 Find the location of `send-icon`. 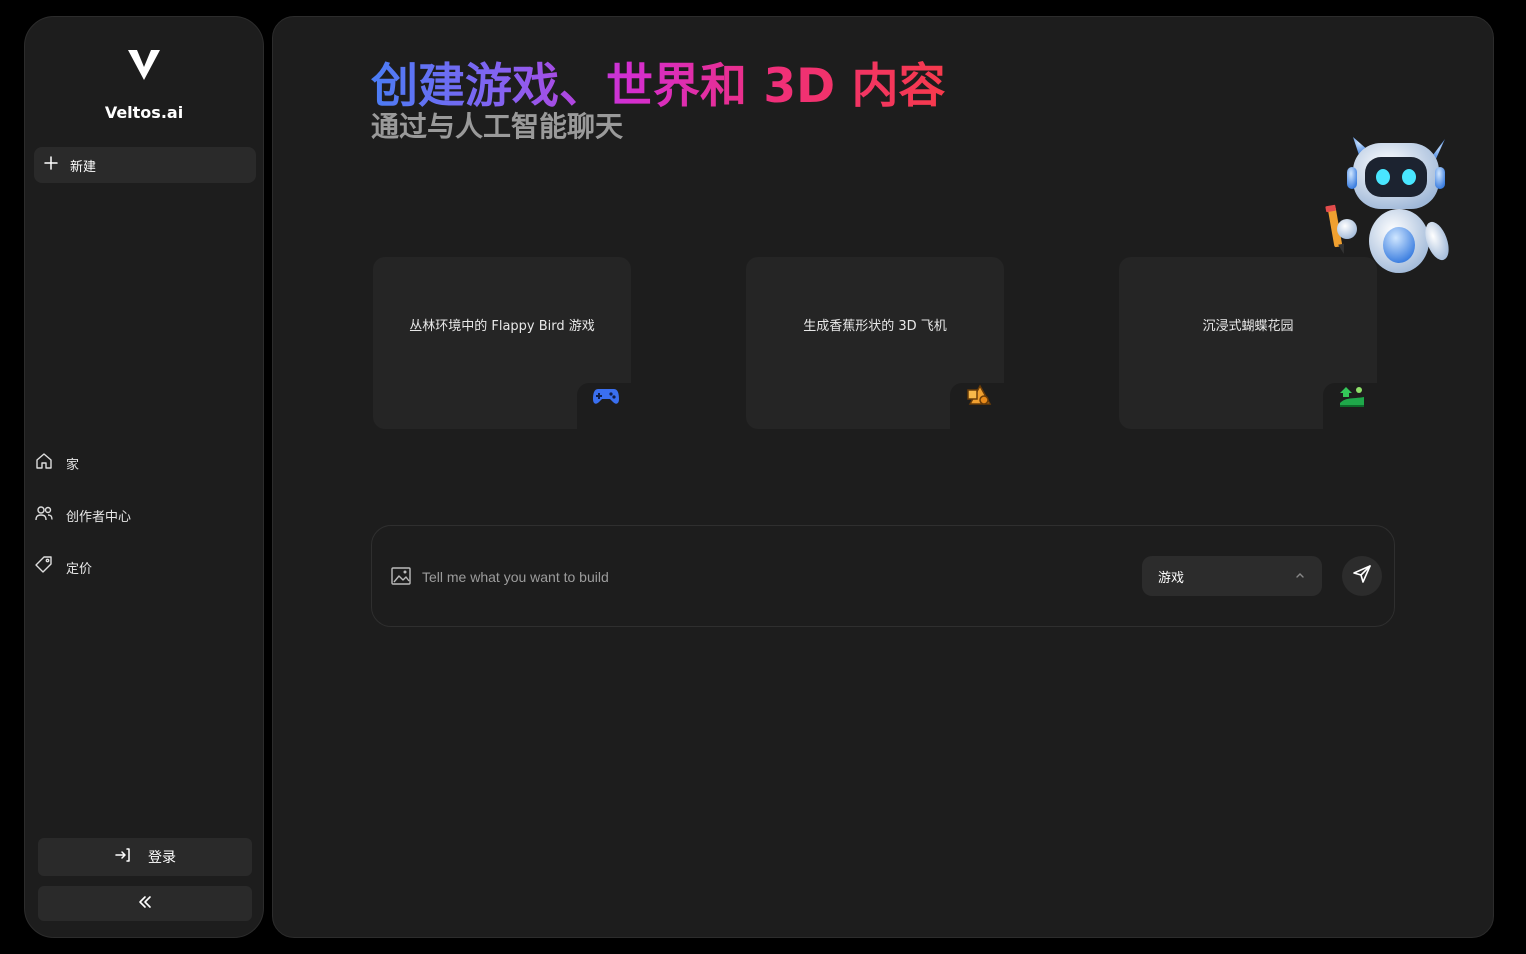

send-icon is located at coordinates (1362, 576).